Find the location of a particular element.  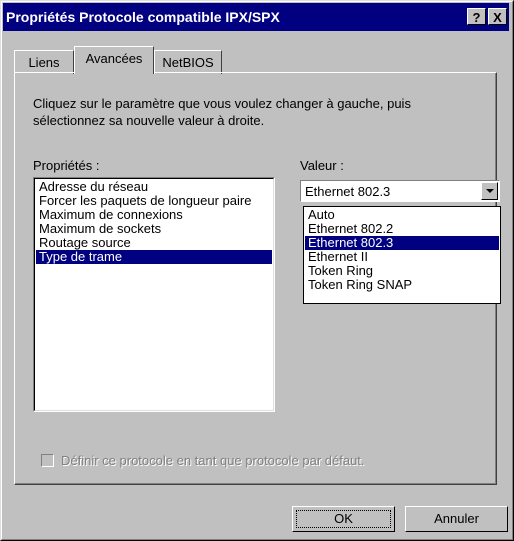

cancel-button-label: Annuler is located at coordinates (456, 518).